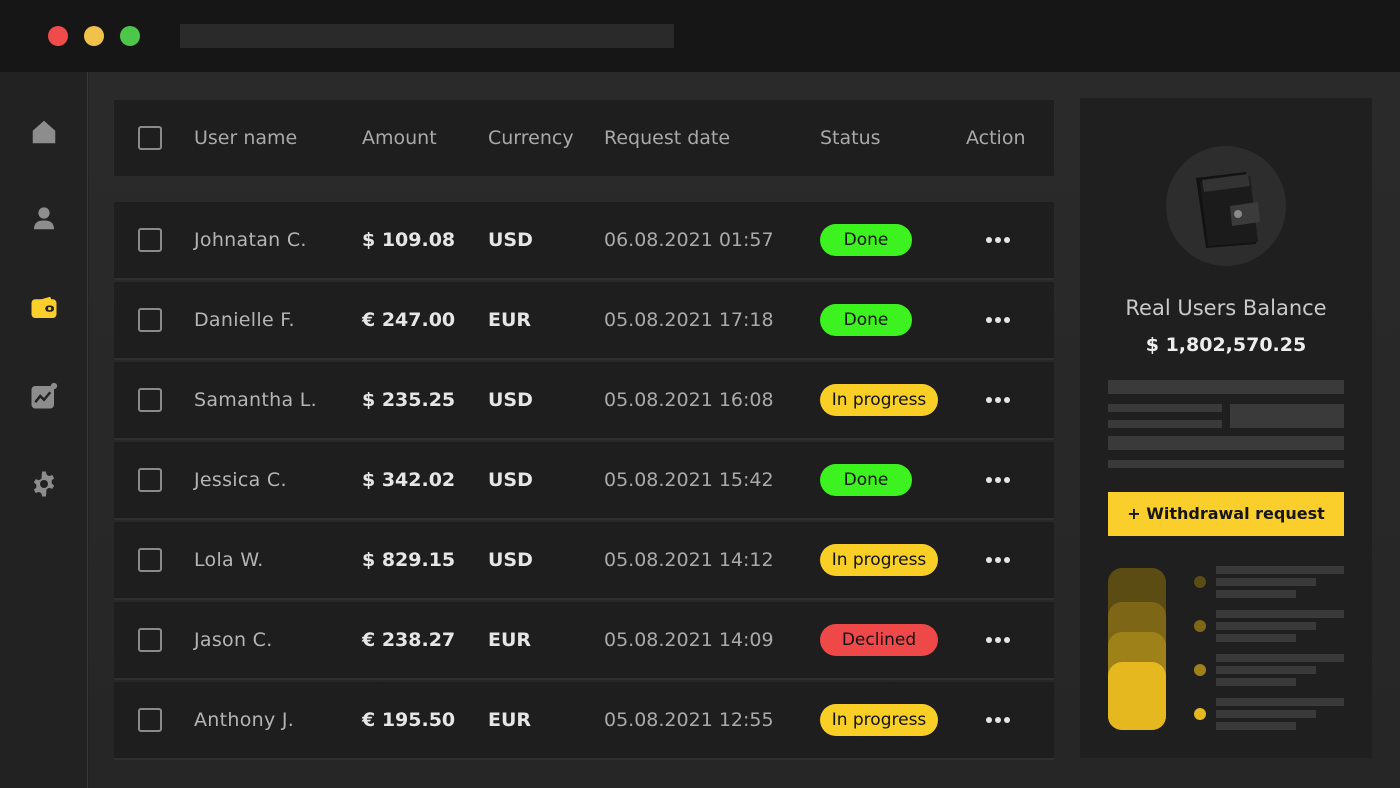 The height and width of the screenshot is (788, 1400). I want to click on request-date: 05.08.2021 12:55, so click(689, 720).